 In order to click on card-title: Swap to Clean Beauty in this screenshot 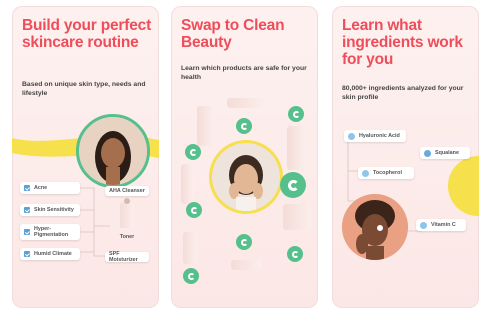, I will do `click(233, 34)`.